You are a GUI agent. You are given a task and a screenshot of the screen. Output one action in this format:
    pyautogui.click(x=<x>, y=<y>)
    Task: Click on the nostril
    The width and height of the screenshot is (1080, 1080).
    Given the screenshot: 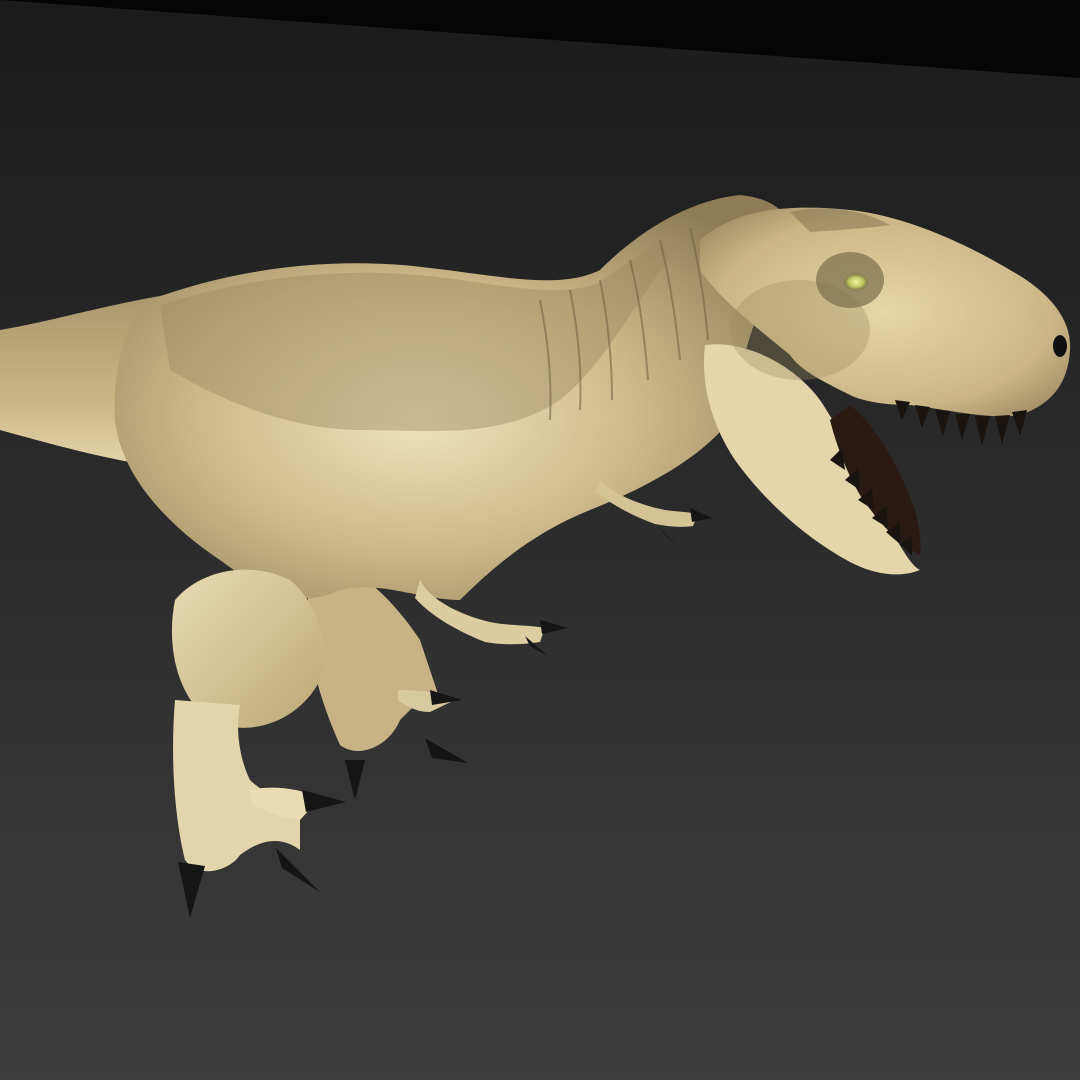 What is the action you would take?
    pyautogui.click(x=1060, y=346)
    